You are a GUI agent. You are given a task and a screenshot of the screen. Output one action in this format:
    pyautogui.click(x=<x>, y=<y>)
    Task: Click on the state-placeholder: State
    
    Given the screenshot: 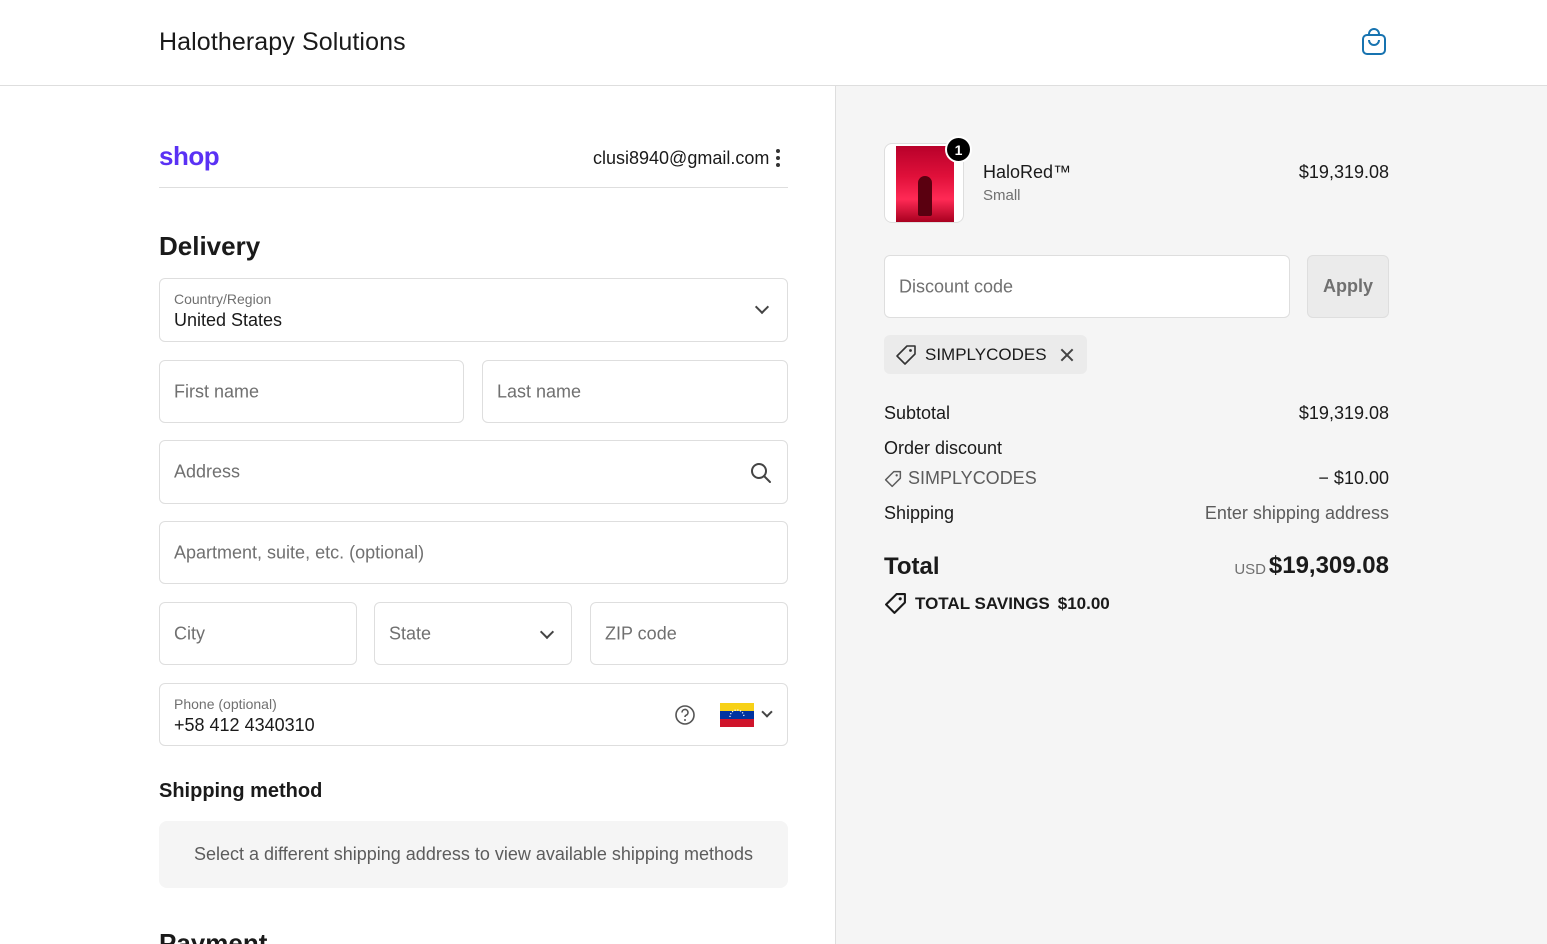 What is the action you would take?
    pyautogui.click(x=410, y=633)
    